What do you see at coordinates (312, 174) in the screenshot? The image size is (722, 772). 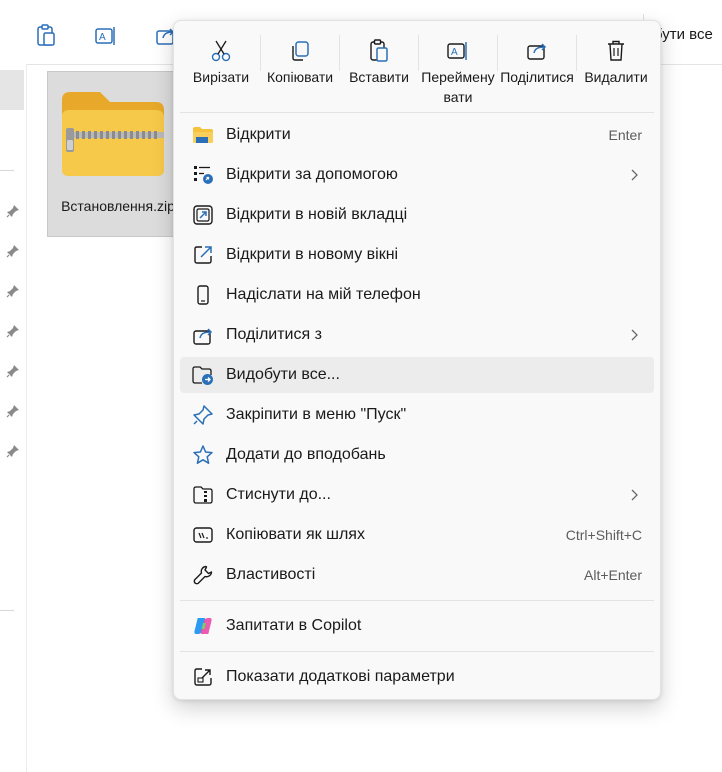 I see `menu-item-label: Відкрити за допомогою` at bounding box center [312, 174].